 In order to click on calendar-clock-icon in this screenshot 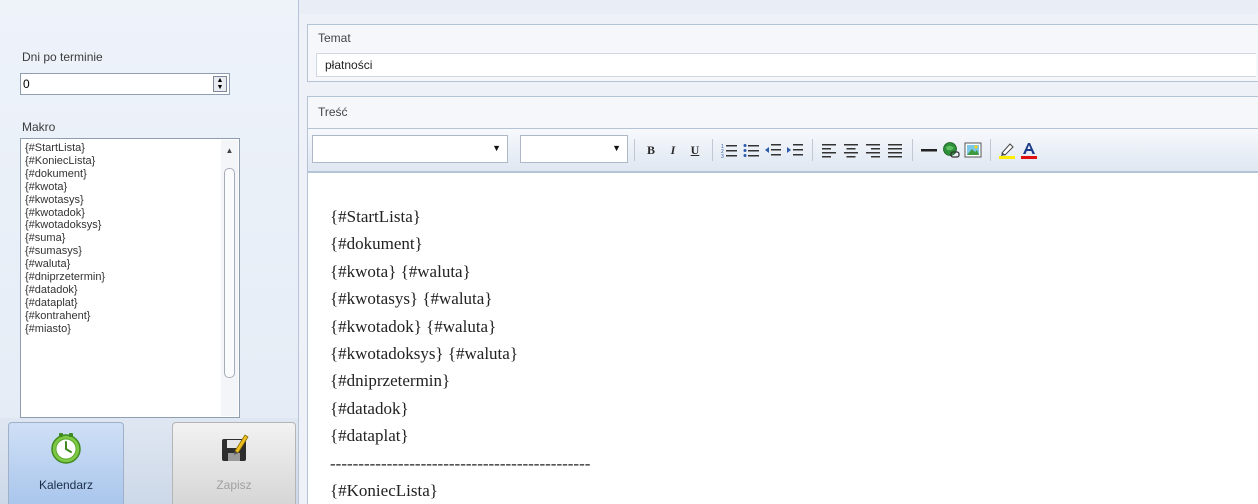, I will do `click(66, 448)`.